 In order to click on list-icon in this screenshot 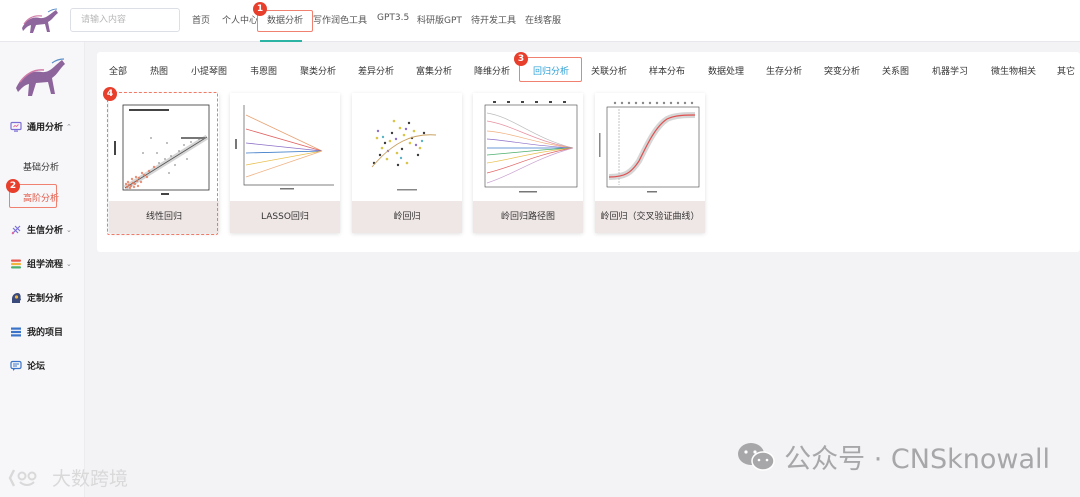, I will do `click(16, 331)`.